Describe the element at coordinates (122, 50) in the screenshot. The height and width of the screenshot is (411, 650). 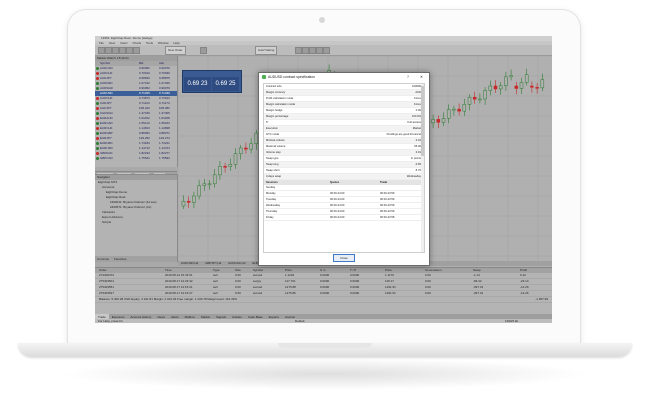
I see `data-window-icon` at that location.